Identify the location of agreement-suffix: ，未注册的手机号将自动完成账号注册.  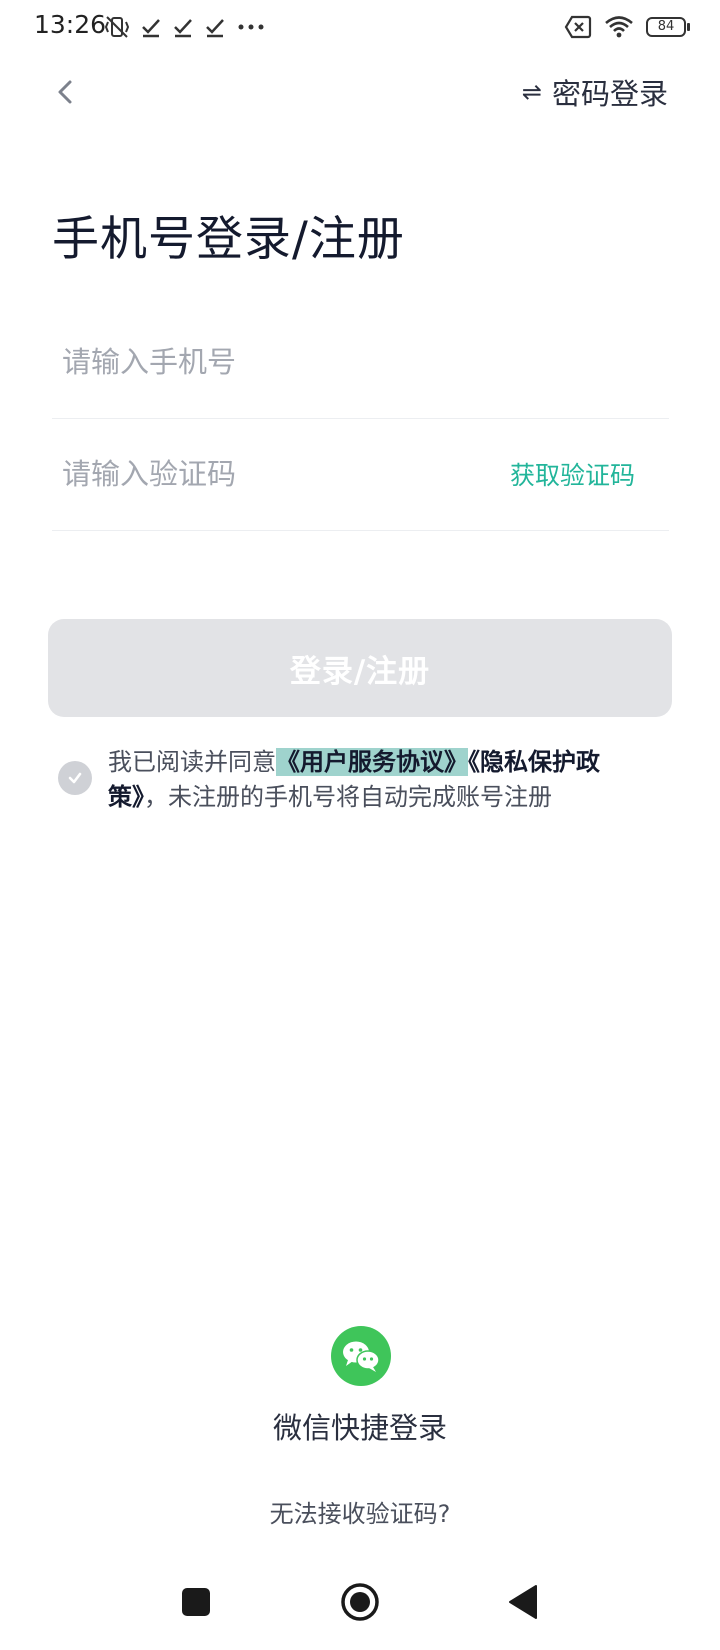
(348, 797).